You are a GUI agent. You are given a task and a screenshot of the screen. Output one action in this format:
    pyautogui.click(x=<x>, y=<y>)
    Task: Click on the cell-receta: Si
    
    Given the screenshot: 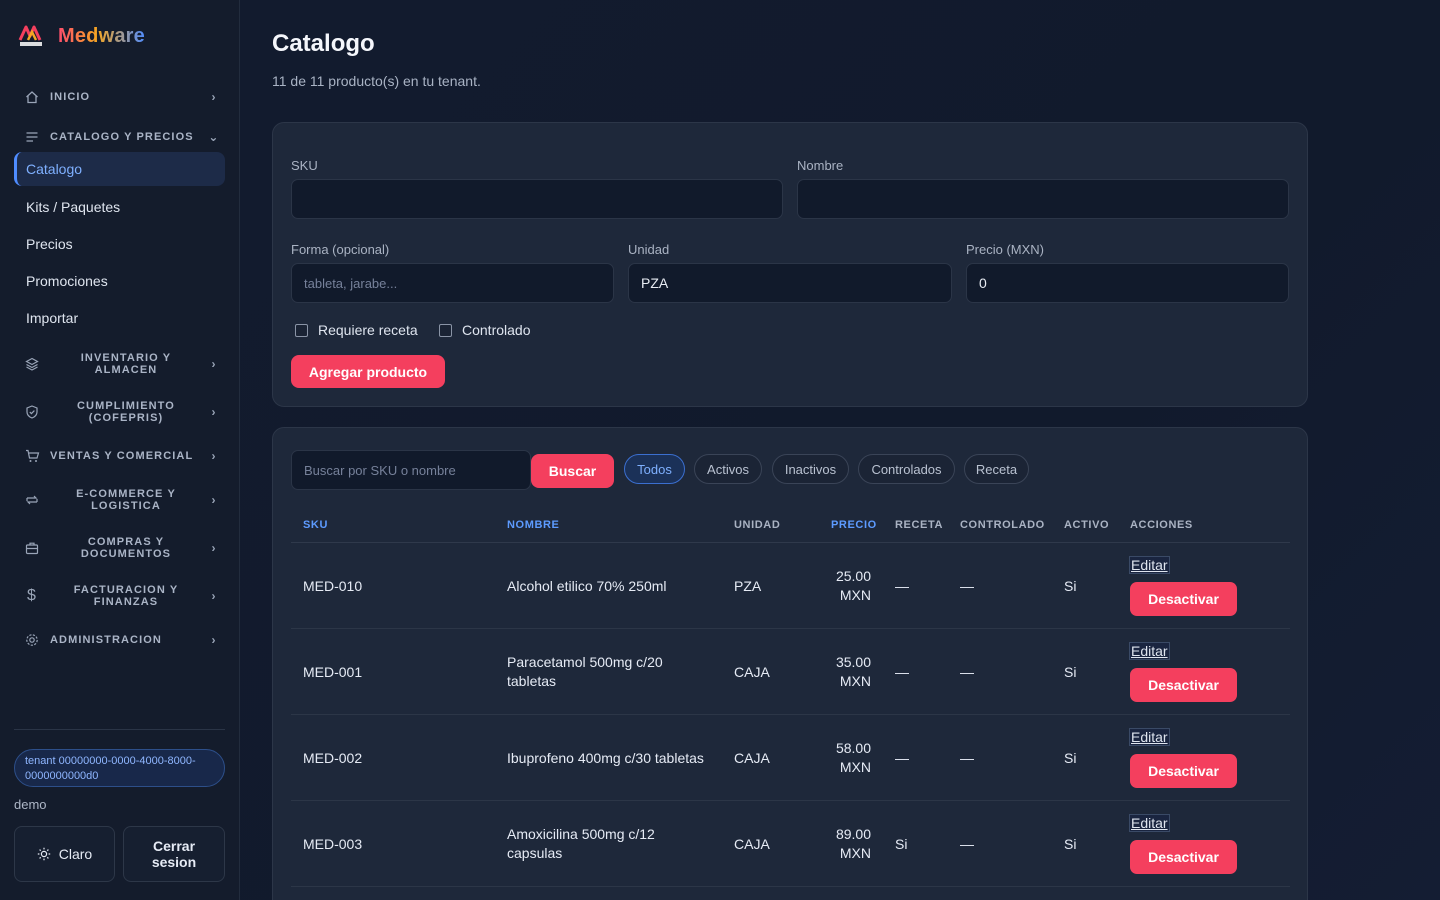 What is the action you would take?
    pyautogui.click(x=901, y=844)
    